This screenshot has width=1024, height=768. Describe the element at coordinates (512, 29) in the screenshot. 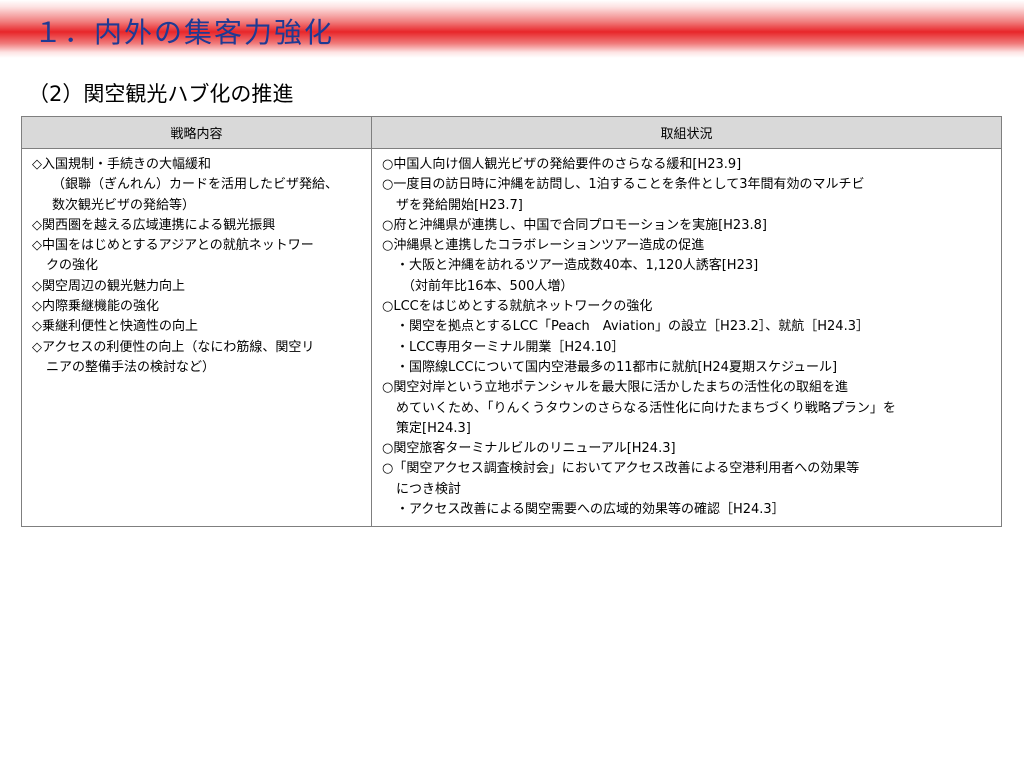

I see `title-bar: １．内外の集客力強化` at that location.